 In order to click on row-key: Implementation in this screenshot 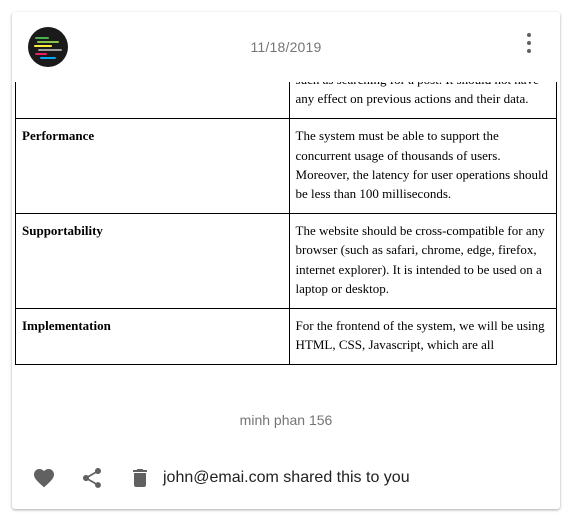, I will do `click(152, 337)`.